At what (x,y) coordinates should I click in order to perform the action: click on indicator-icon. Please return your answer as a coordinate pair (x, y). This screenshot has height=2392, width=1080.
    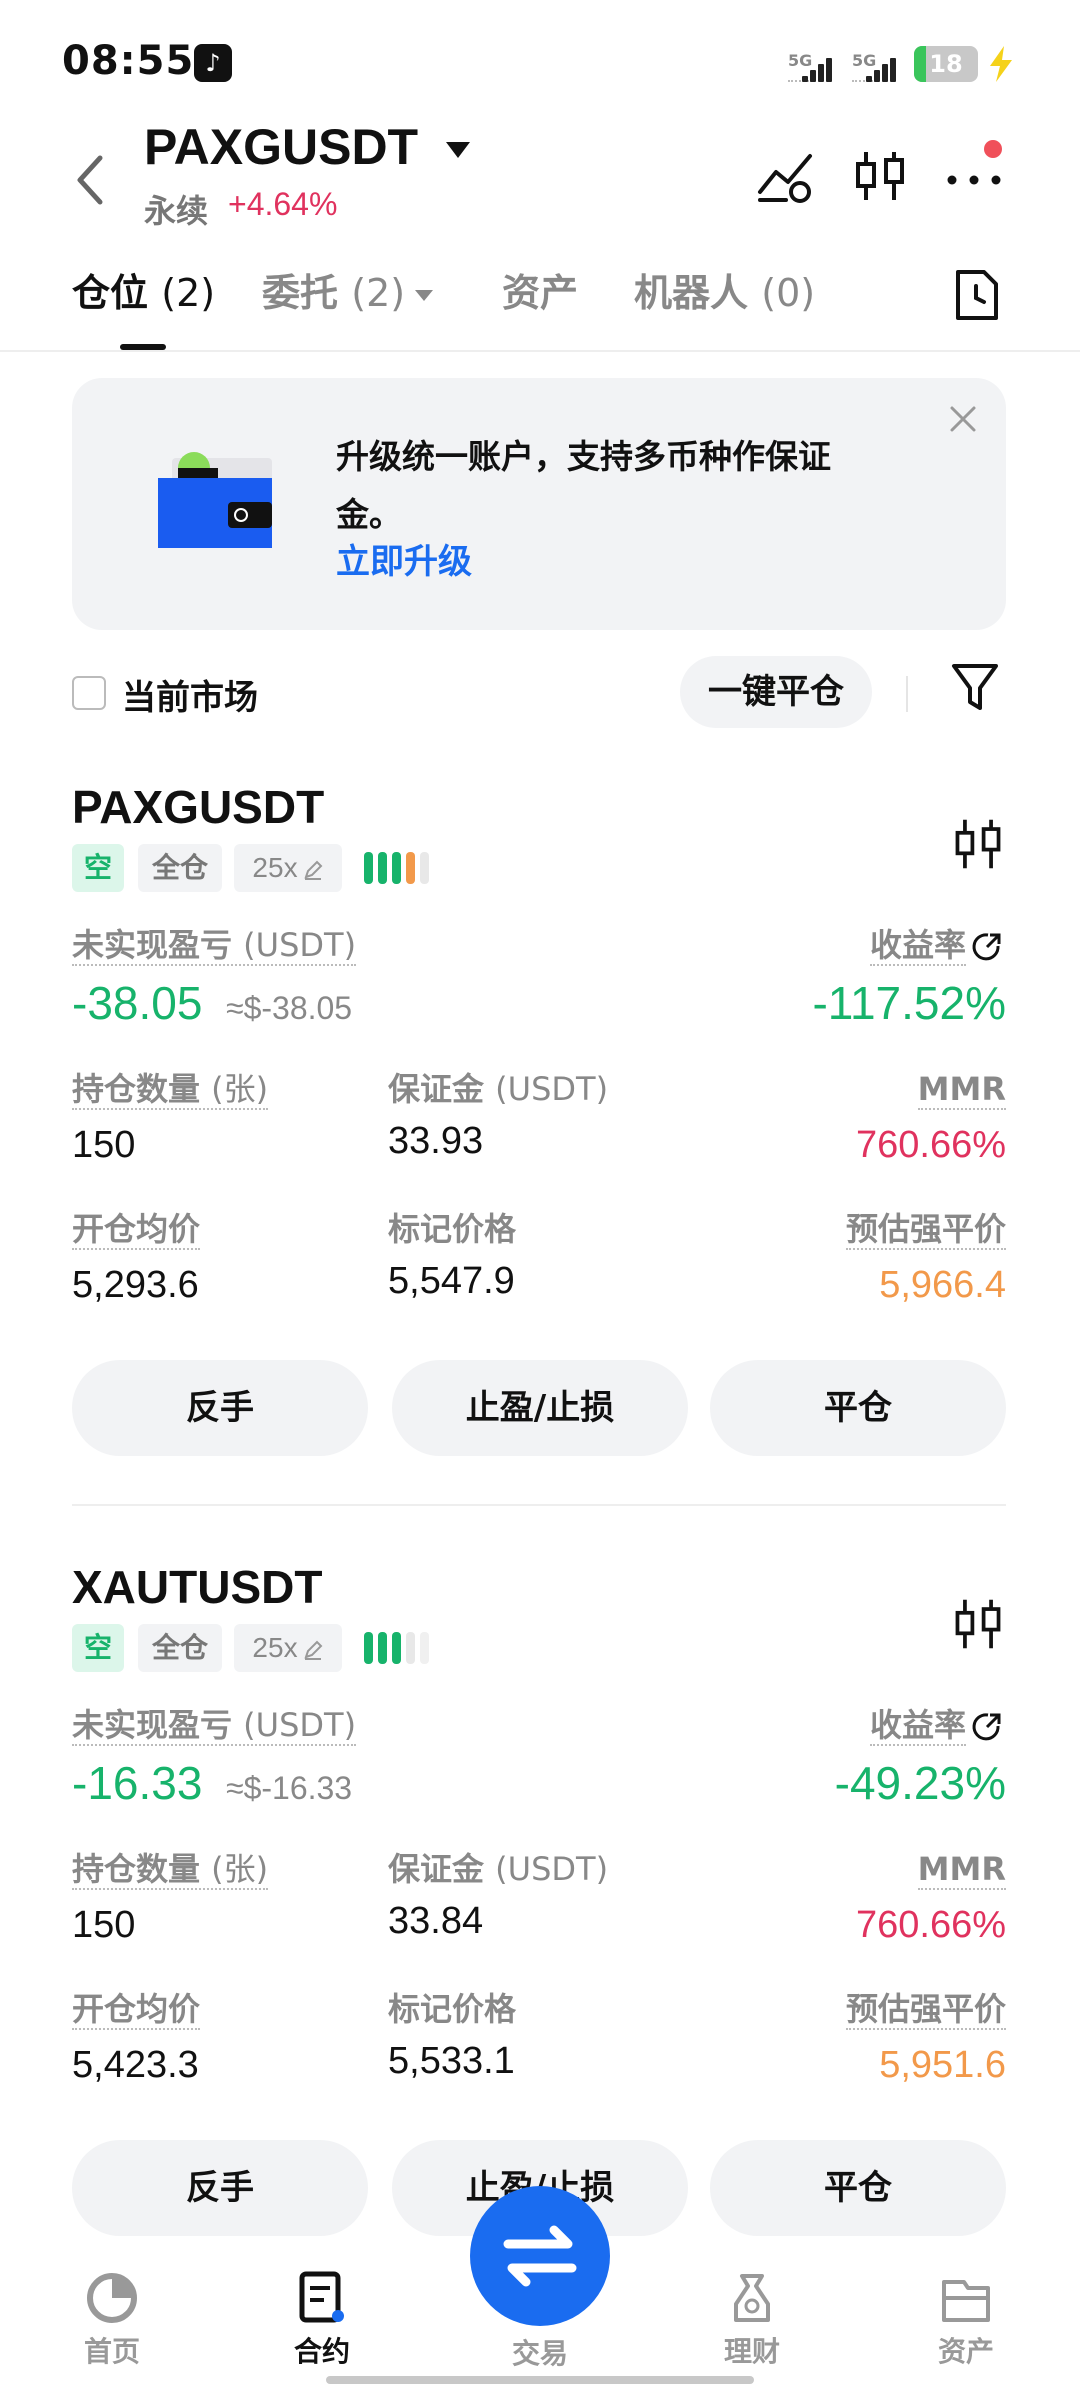
    Looking at the image, I should click on (786, 176).